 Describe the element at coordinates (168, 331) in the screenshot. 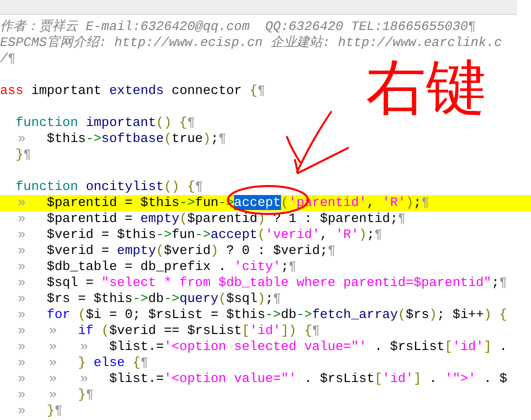

I see `code-line: » » if ($verid == $rsList['id']) {¶` at that location.